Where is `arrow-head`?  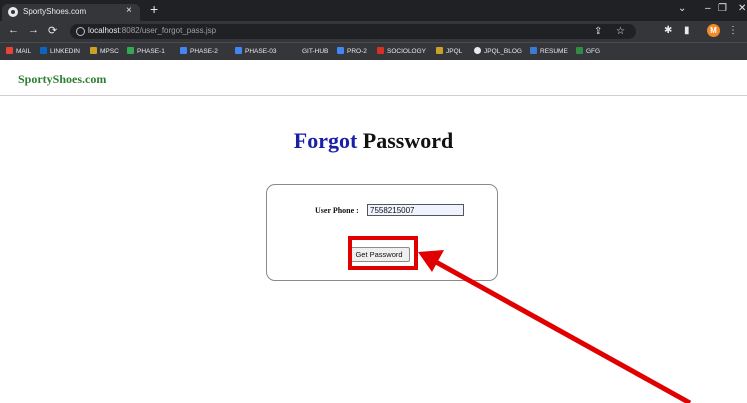 arrow-head is located at coordinates (431, 261).